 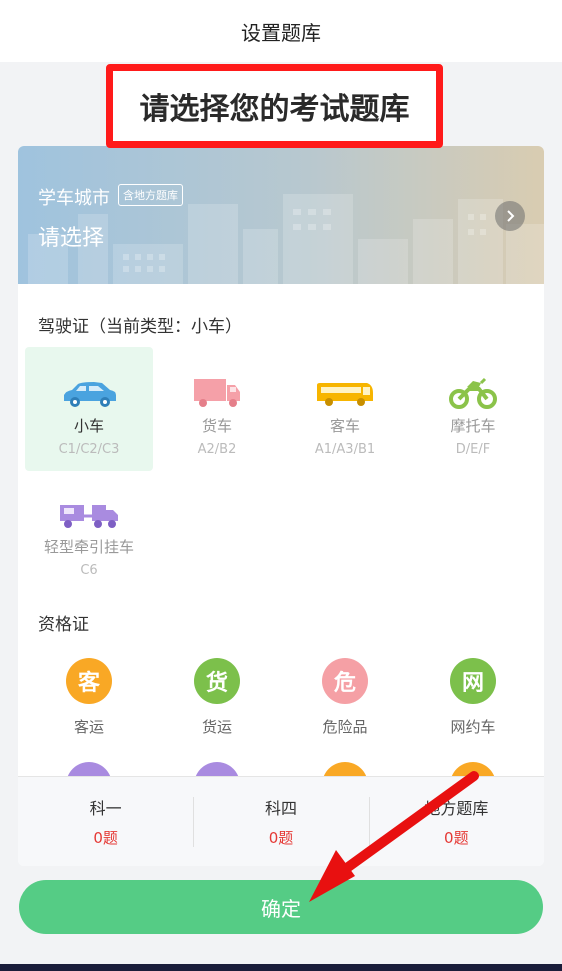 What do you see at coordinates (217, 393) in the screenshot?
I see `truck-icon` at bounding box center [217, 393].